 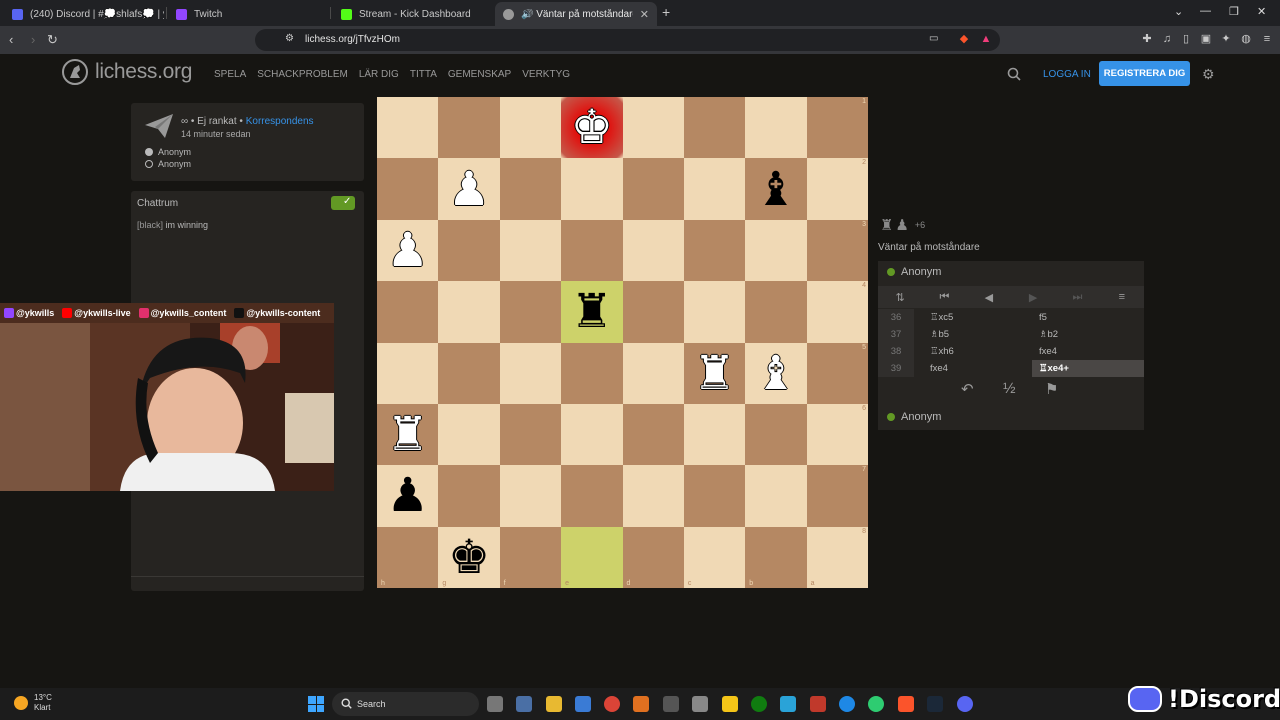 I want to click on tab-search-icon: ⌄, so click(x=1178, y=11).